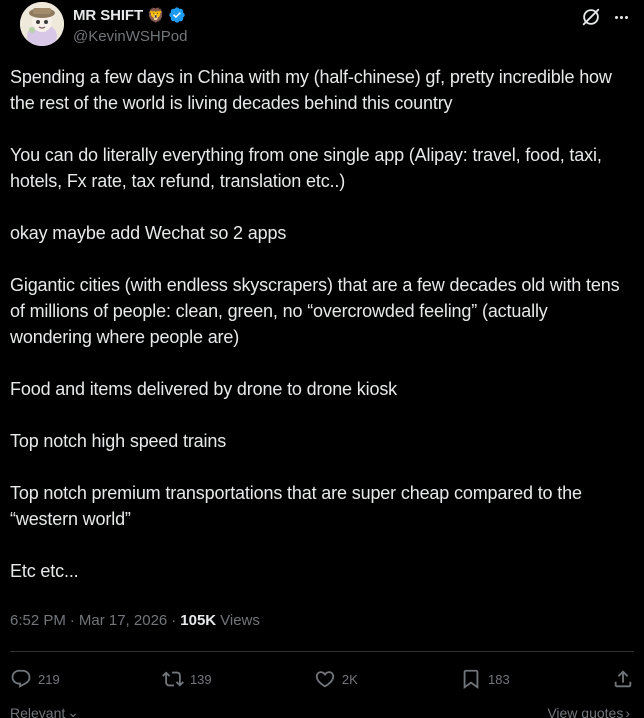  What do you see at coordinates (130, 25) in the screenshot?
I see `author-block: MR SHIFT 🦁 @KevinWSHPod` at bounding box center [130, 25].